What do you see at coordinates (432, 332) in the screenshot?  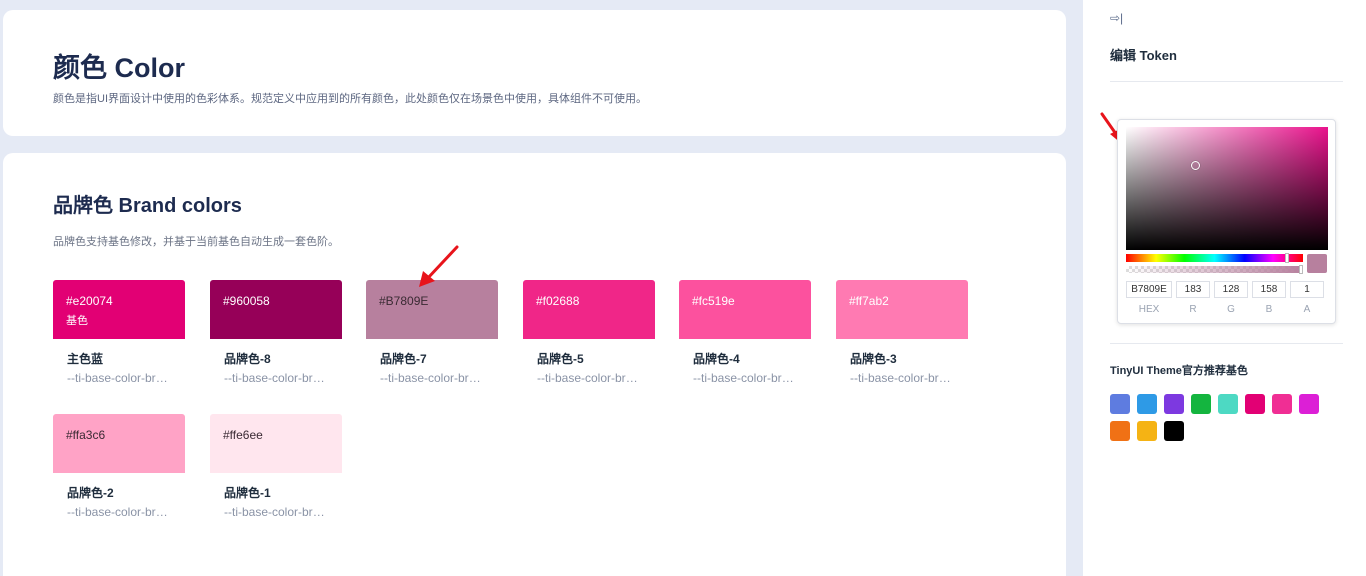 I see `swatch-brand-7: #B7809E 品牌色-7 --ti-base-color-brand-7` at bounding box center [432, 332].